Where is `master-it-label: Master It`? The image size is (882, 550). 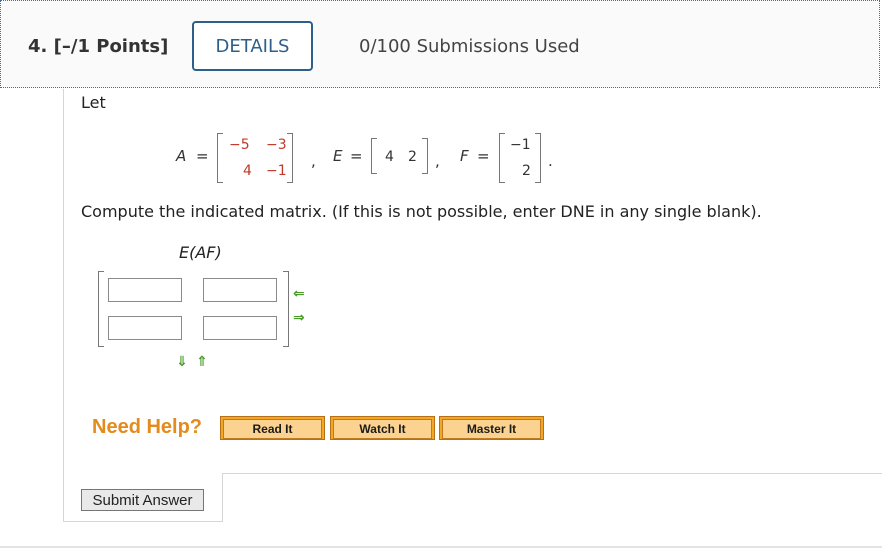
master-it-label: Master It is located at coordinates (491, 429).